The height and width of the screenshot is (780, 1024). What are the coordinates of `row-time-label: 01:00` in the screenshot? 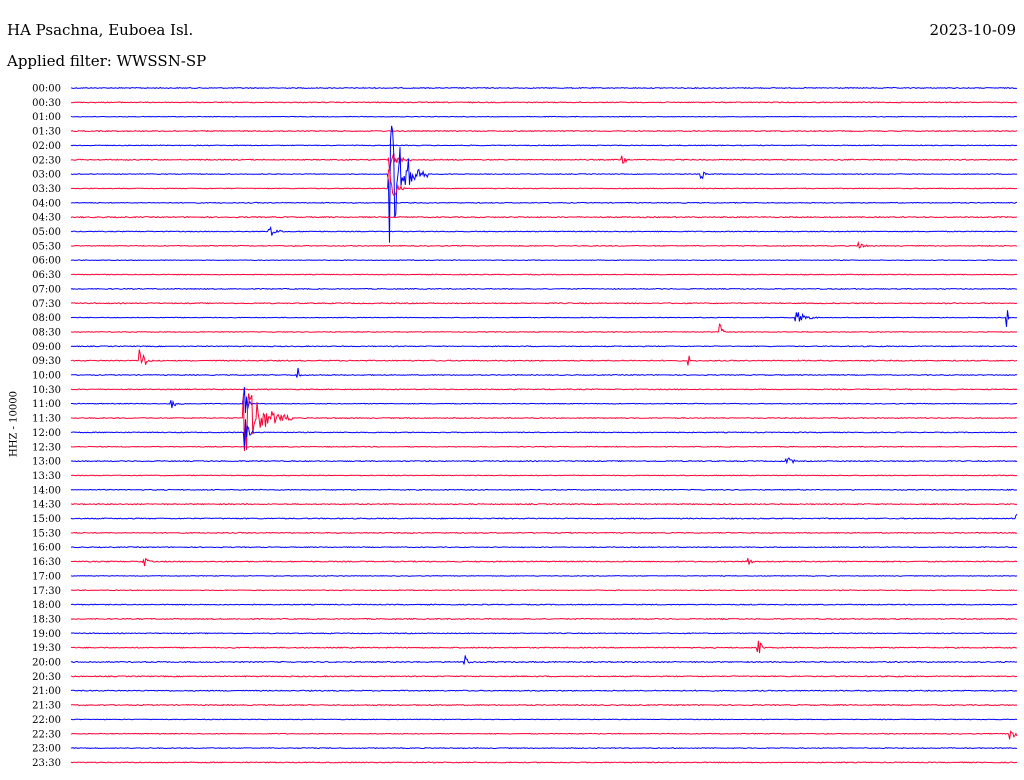 It's located at (46, 117).